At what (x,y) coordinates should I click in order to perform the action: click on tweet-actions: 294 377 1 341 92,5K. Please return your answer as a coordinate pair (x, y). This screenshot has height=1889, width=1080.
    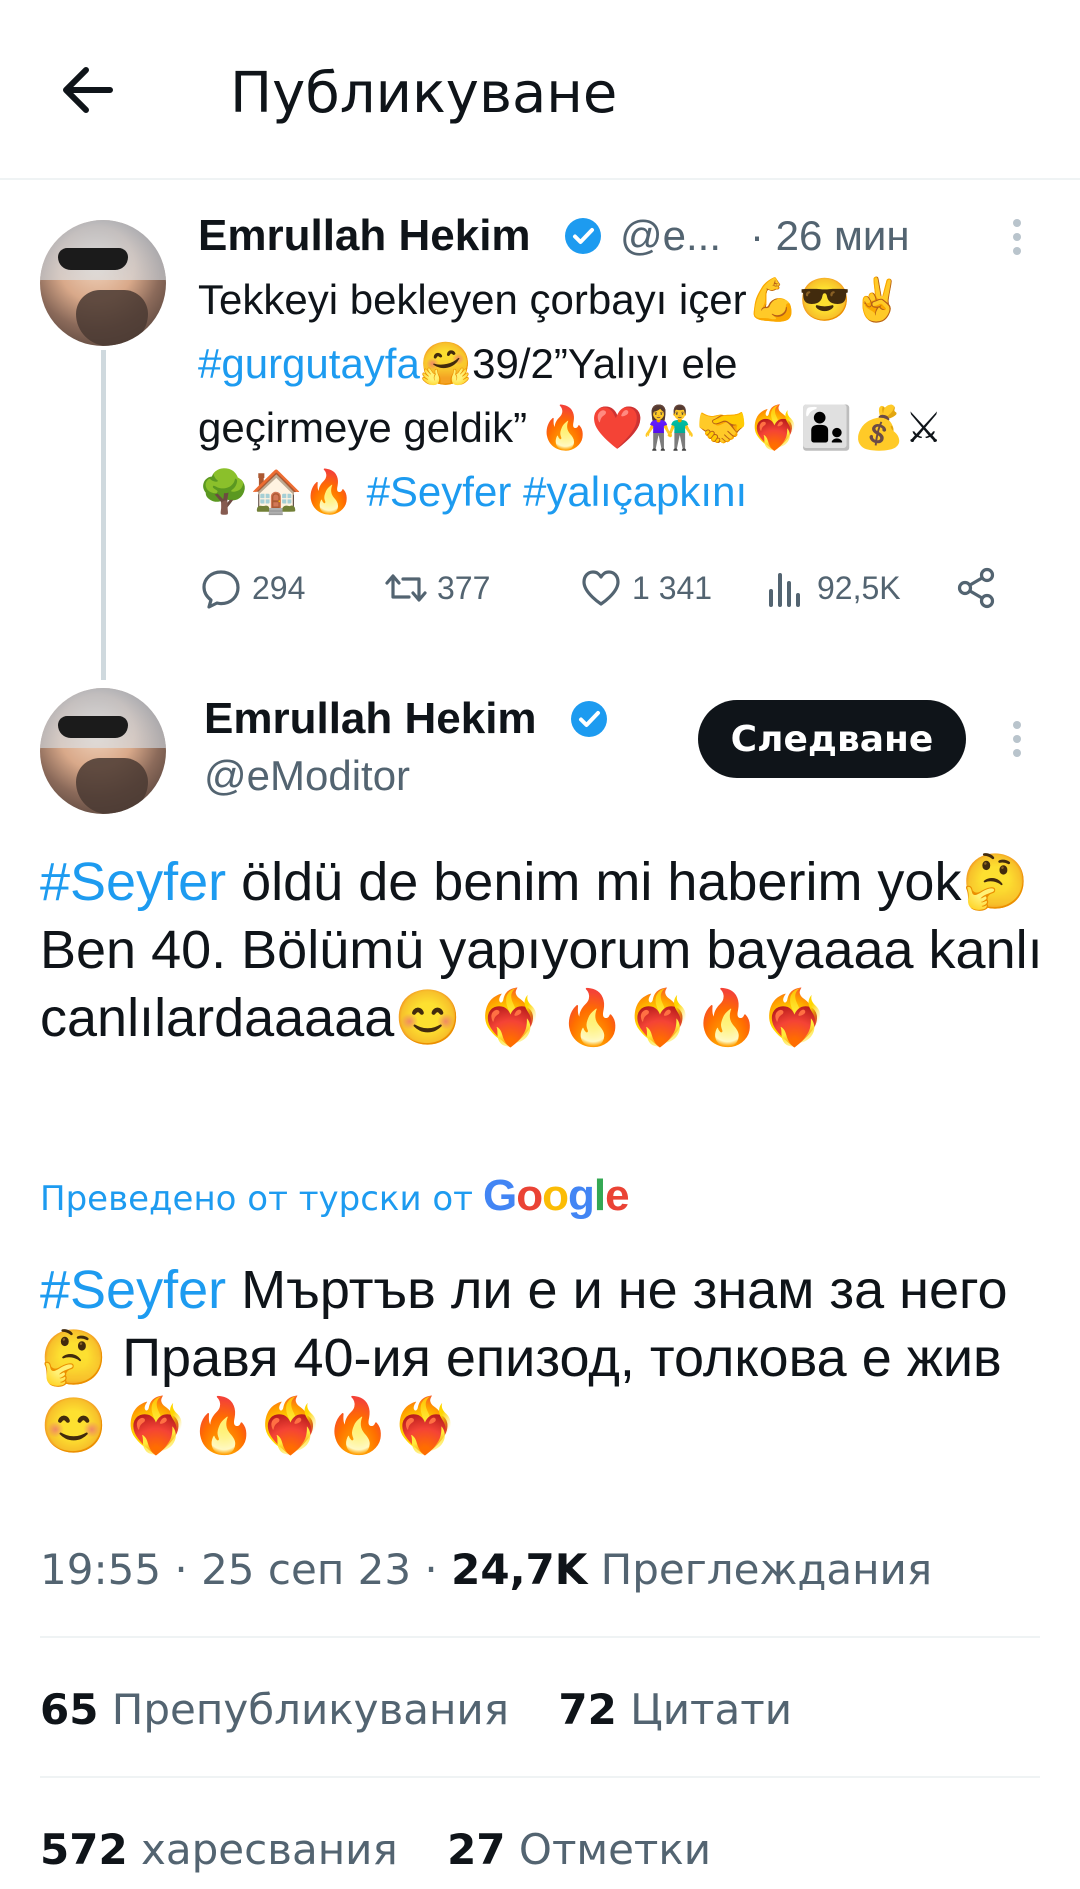
    Looking at the image, I should click on (608, 588).